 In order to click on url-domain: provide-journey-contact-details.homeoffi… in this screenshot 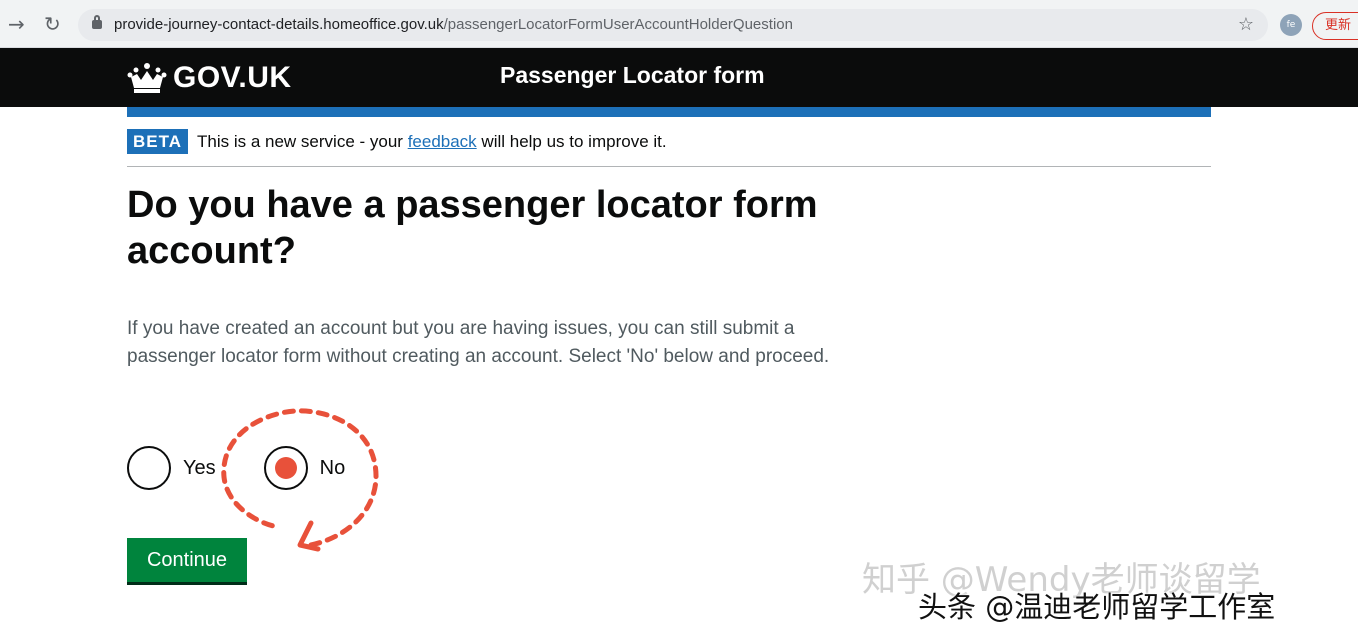, I will do `click(279, 24)`.